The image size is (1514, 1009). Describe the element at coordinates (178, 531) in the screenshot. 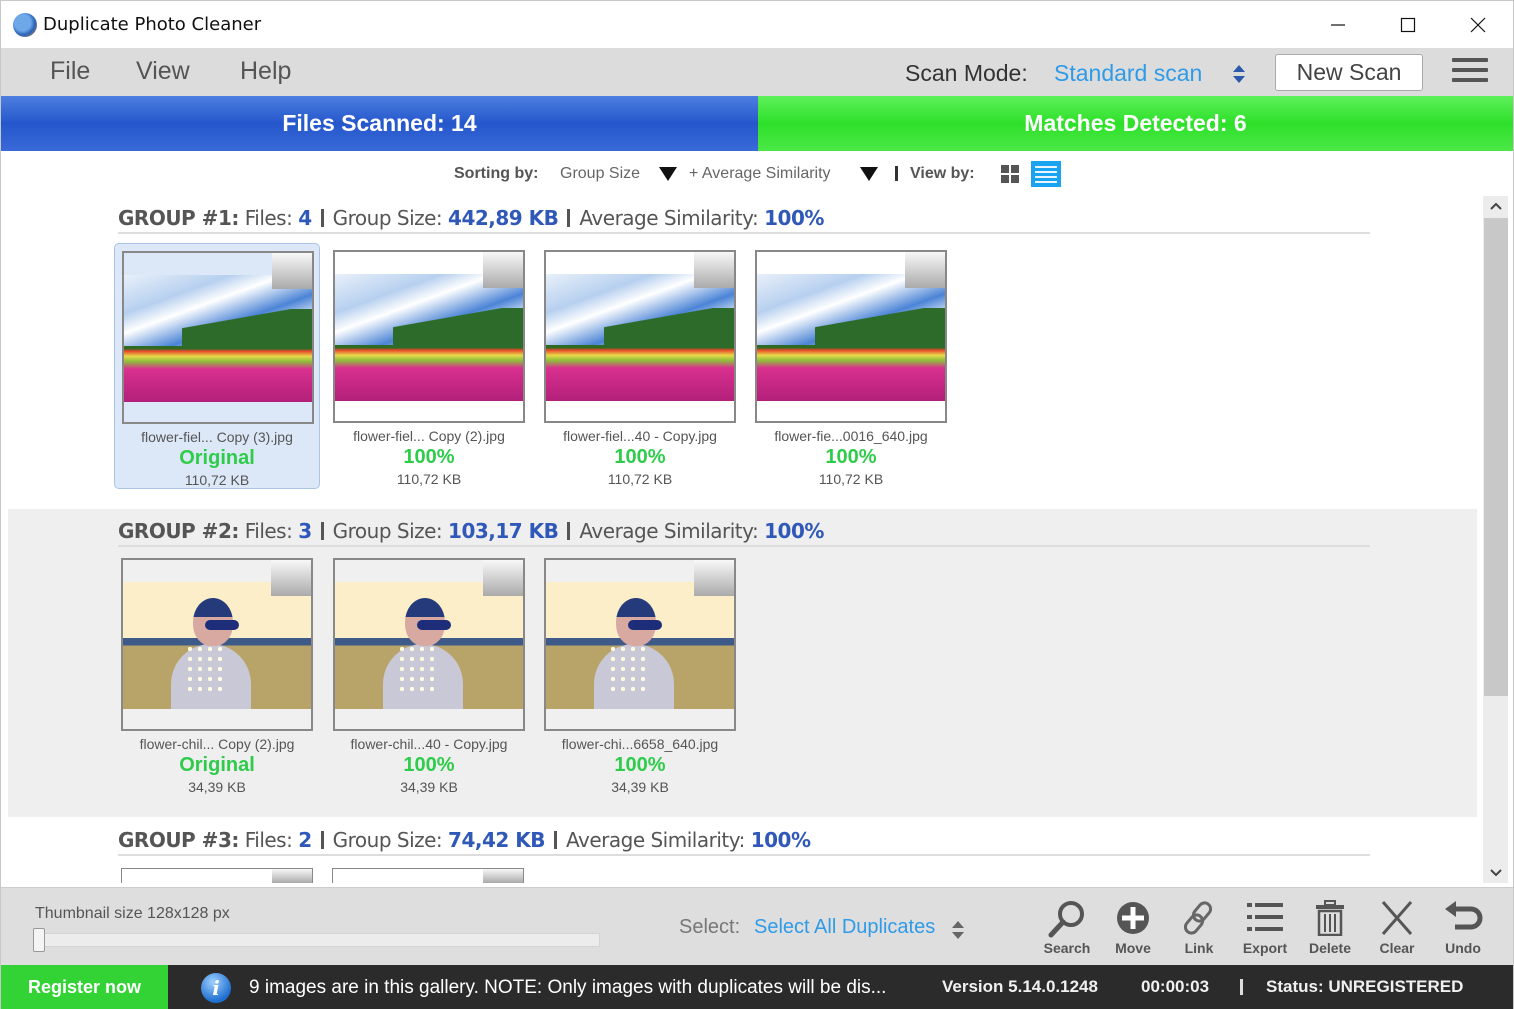

I see `group-title: GROUP #2:` at that location.